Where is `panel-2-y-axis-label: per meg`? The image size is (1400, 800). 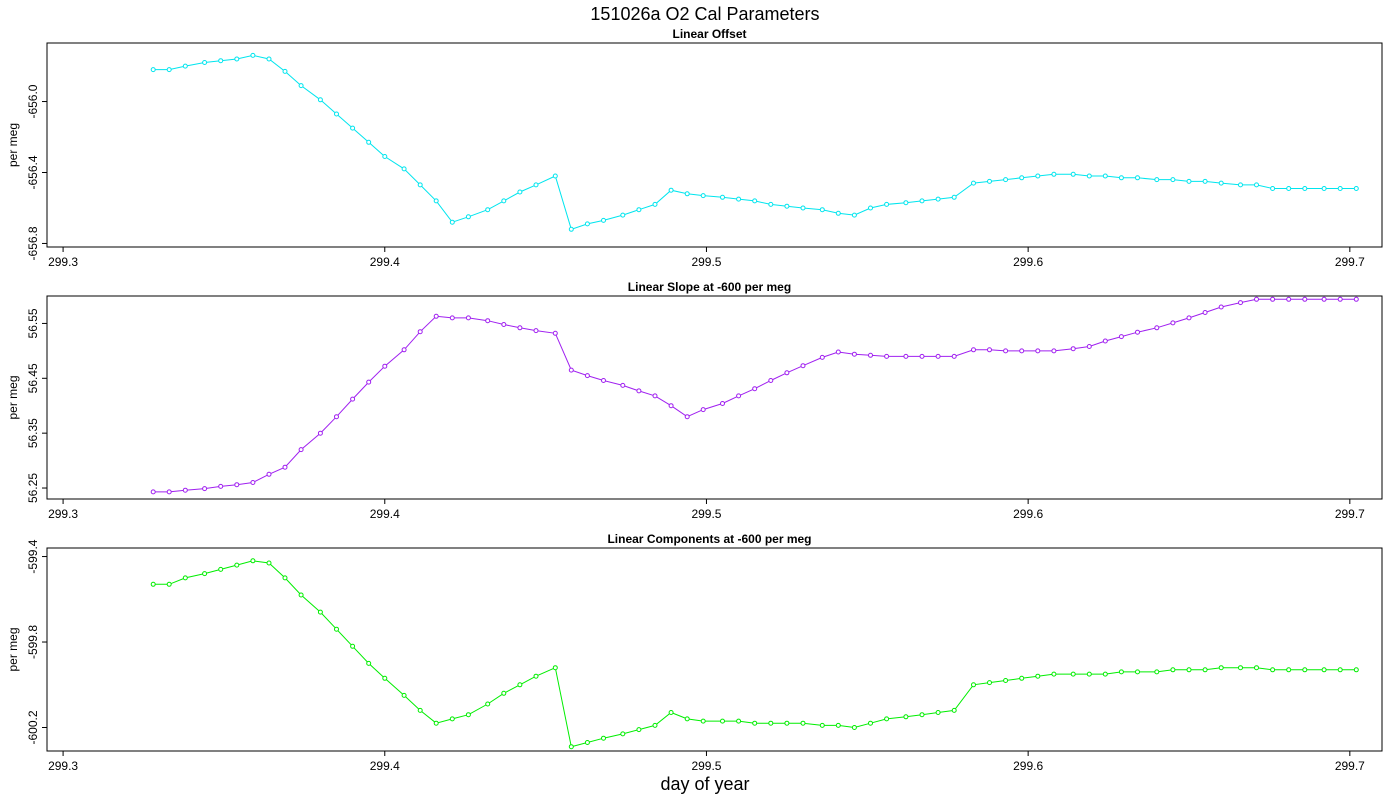
panel-2-y-axis-label: per meg is located at coordinates (13, 397).